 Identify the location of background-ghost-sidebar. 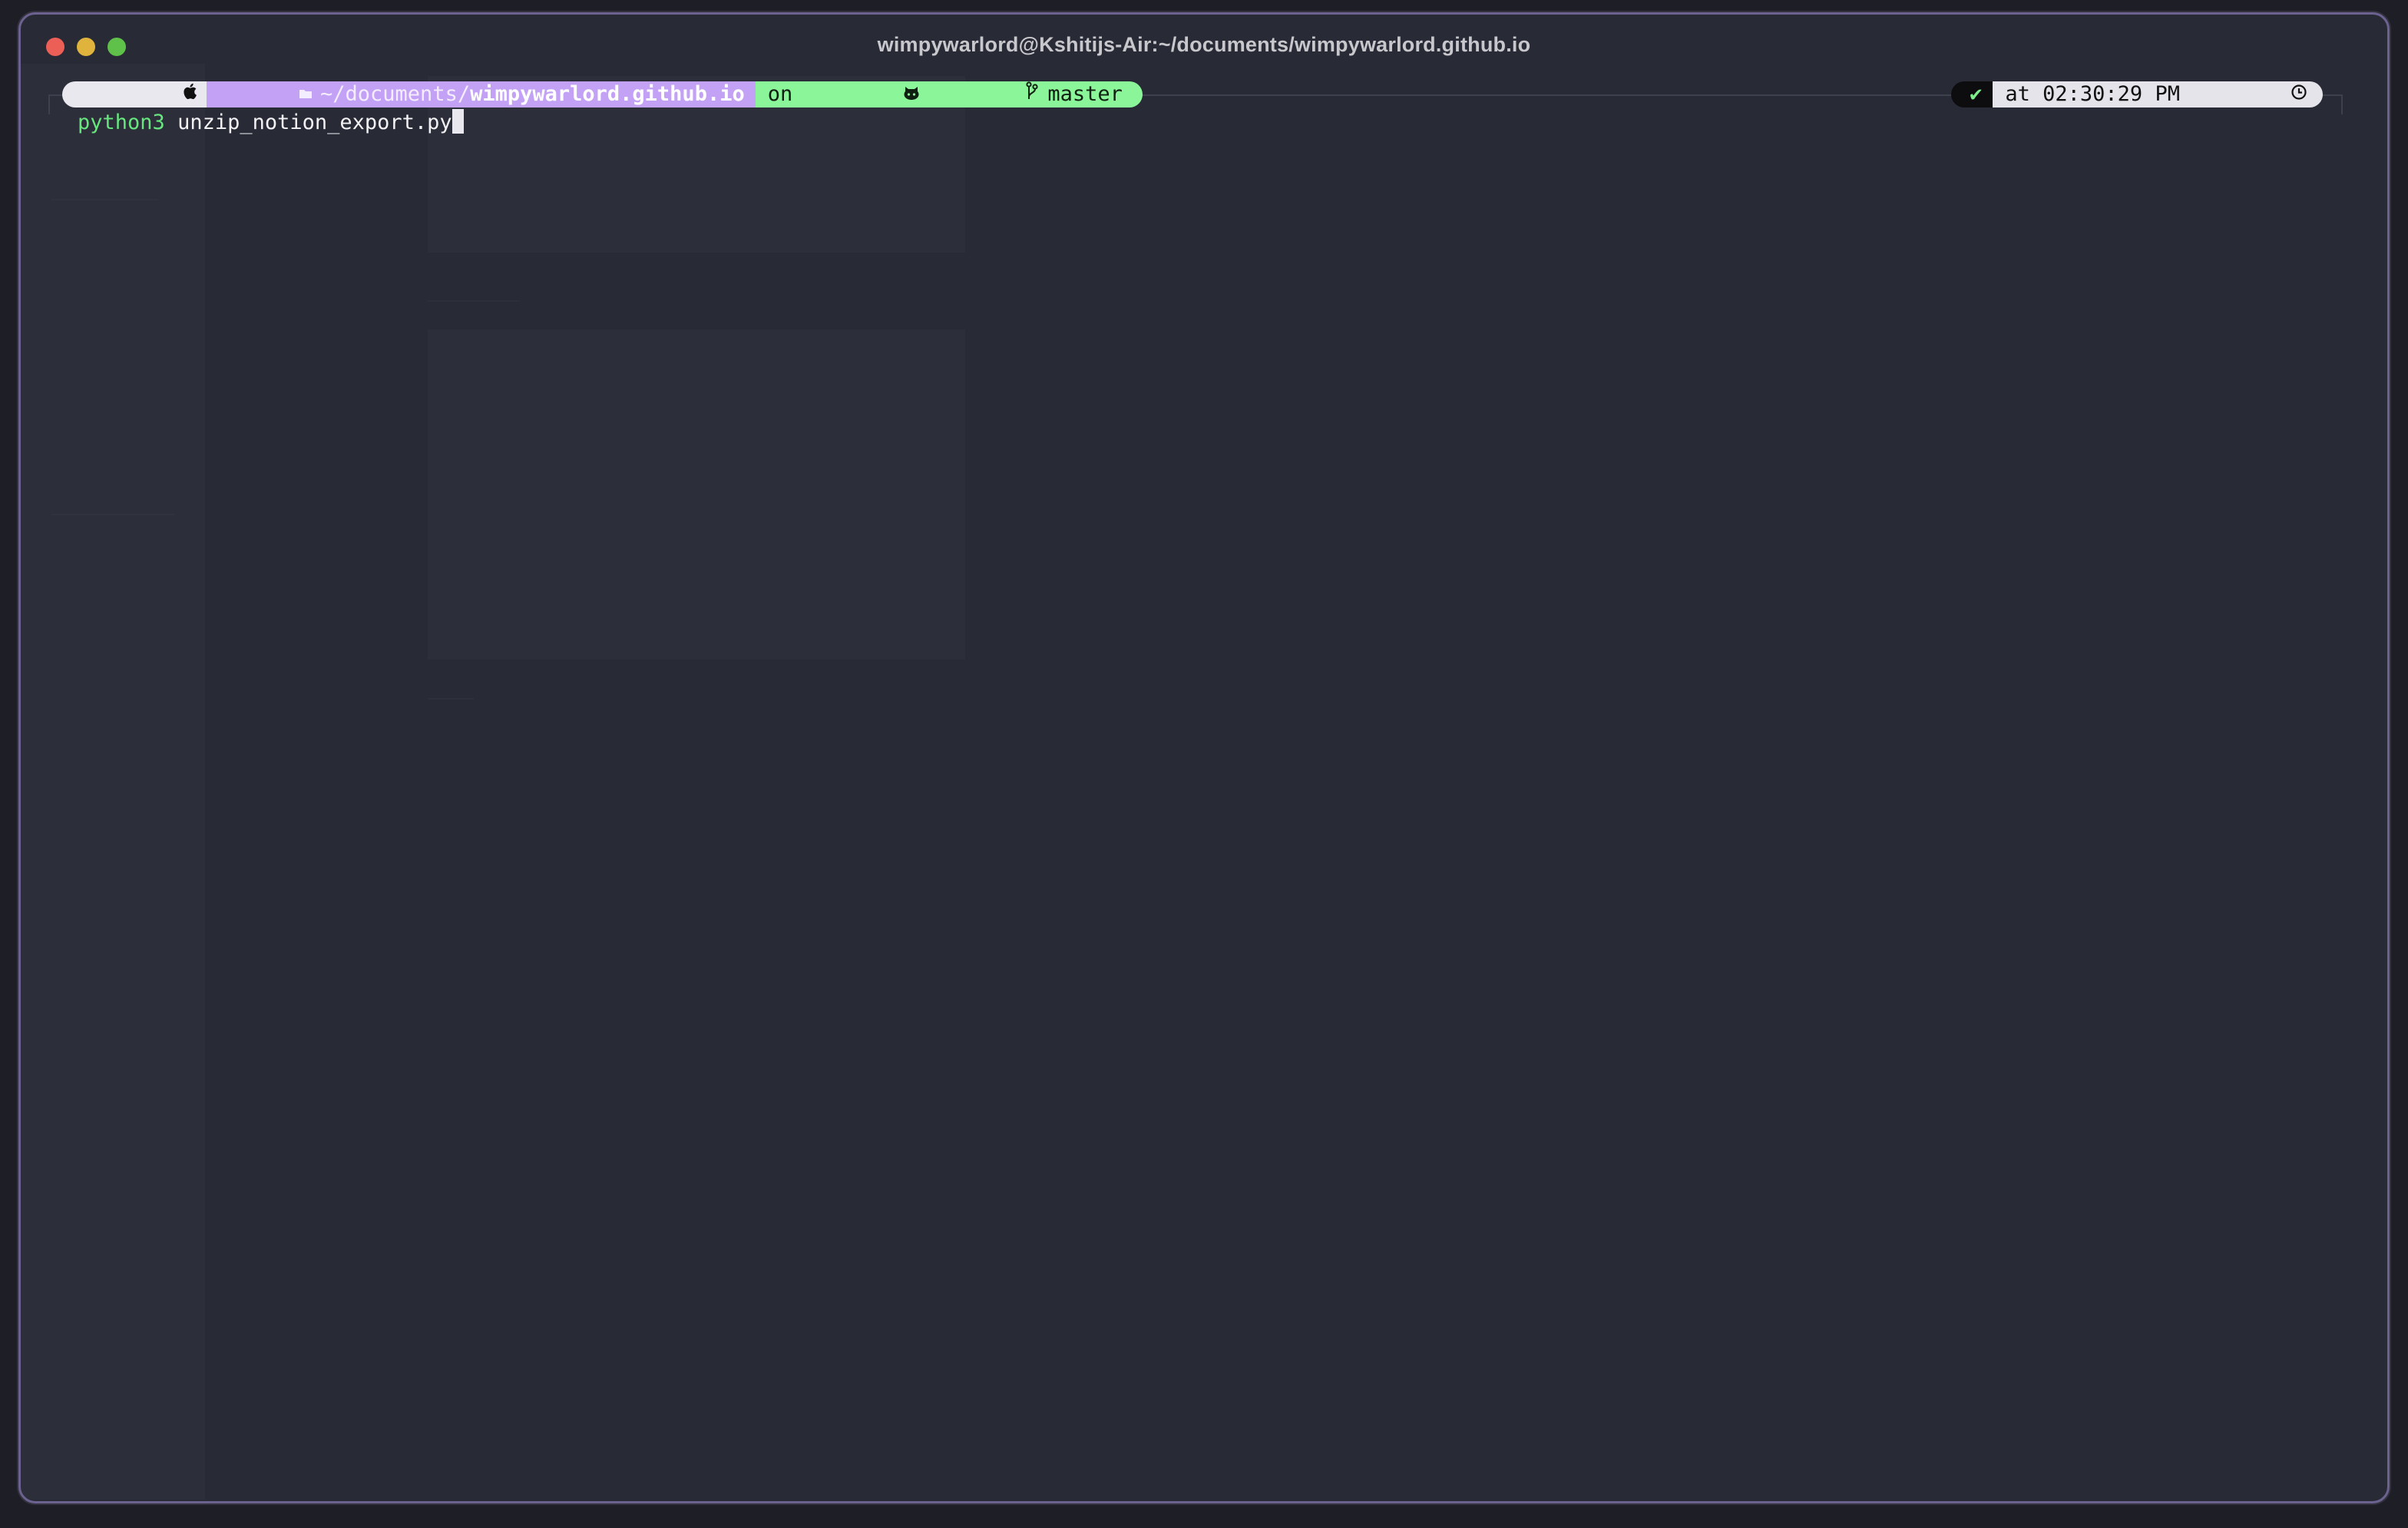
(113, 782).